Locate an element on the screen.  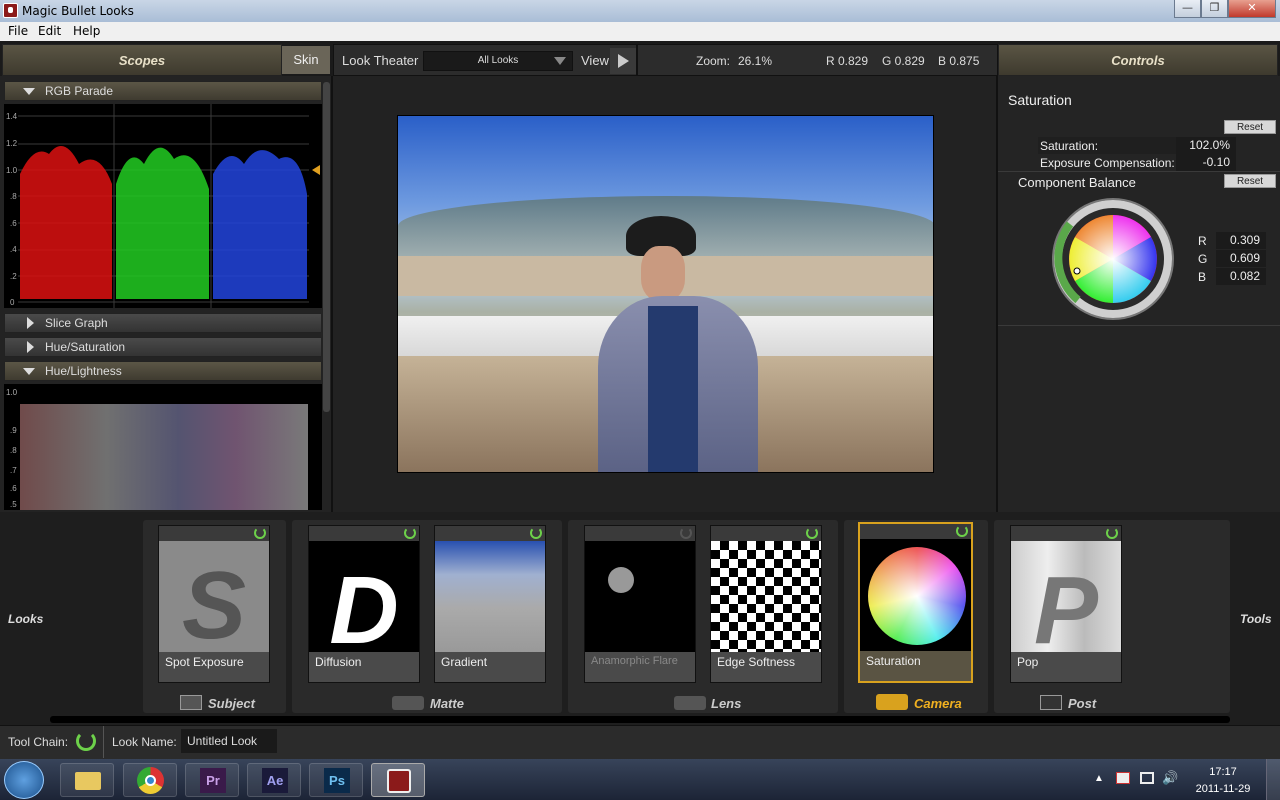
look-theater-bar: Look Theater All Looks View is located at coordinates (485, 60).